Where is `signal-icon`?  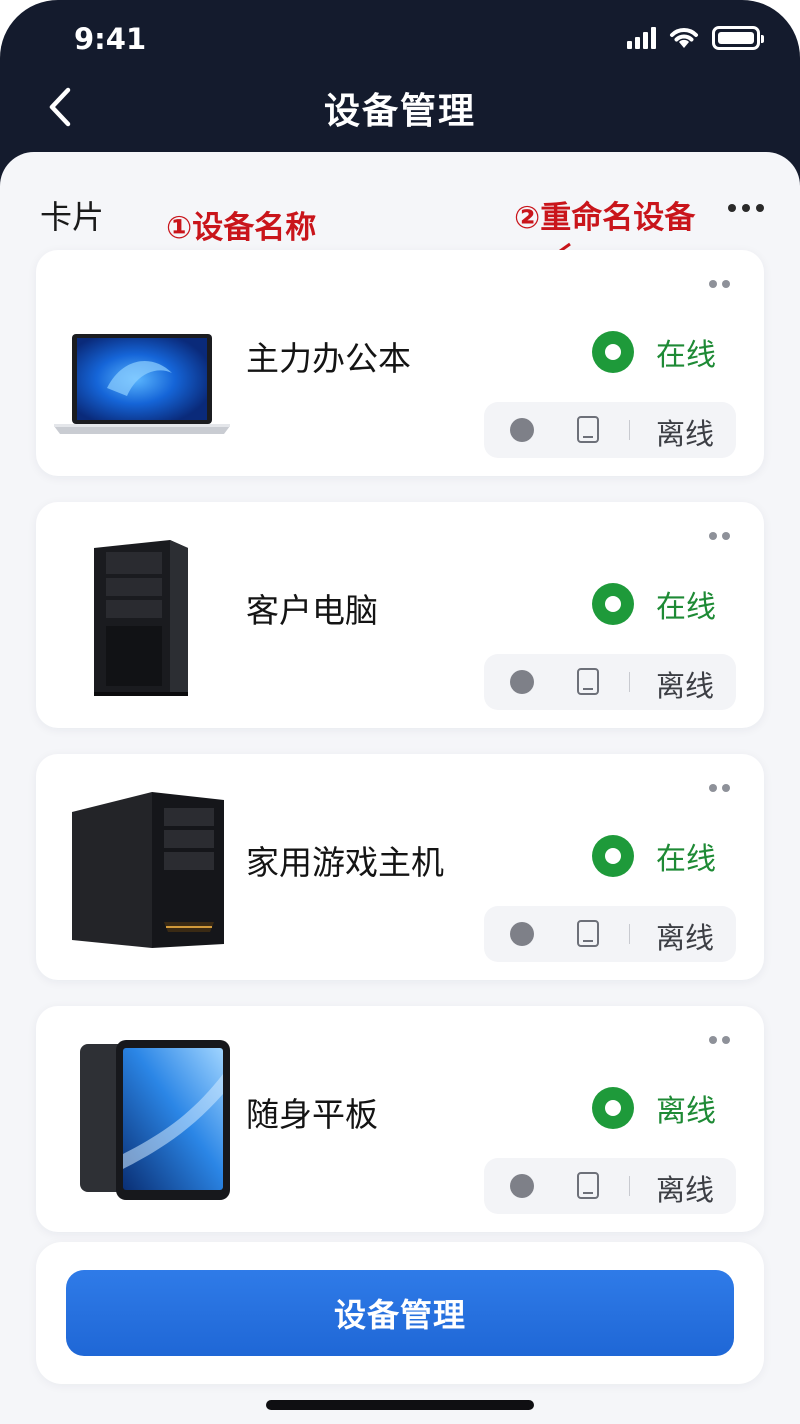 signal-icon is located at coordinates (641, 38).